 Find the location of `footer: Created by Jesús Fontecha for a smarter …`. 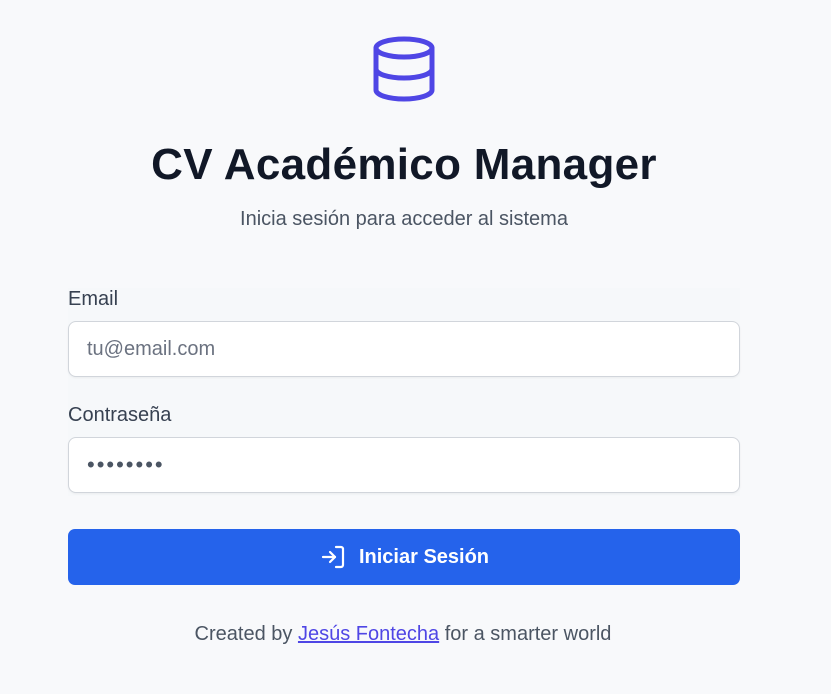

footer: Created by Jesús Fontecha for a smarter … is located at coordinates (403, 634).